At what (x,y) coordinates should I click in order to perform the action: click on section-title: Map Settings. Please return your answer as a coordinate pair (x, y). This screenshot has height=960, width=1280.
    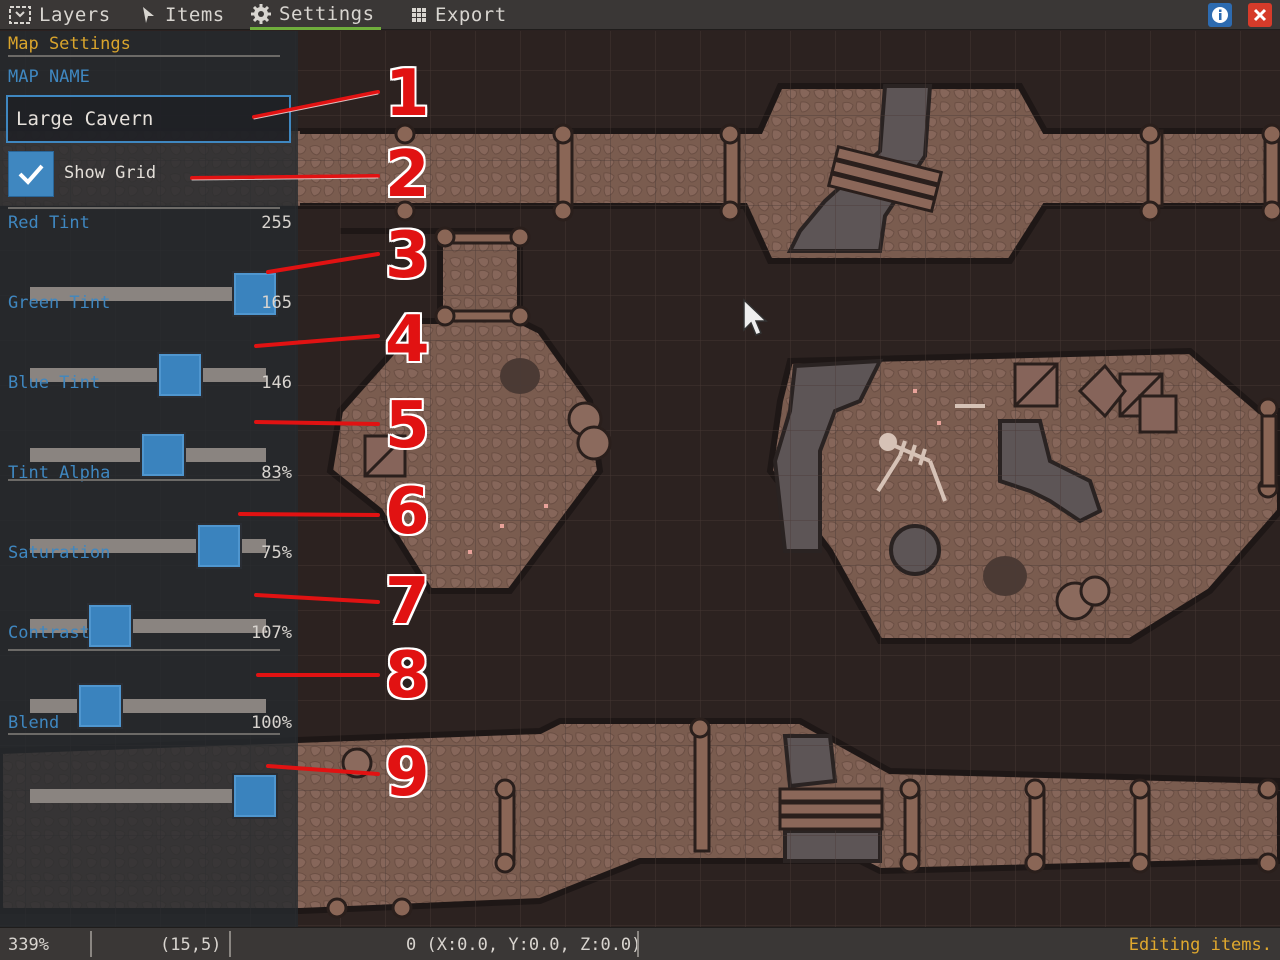
    Looking at the image, I should click on (69, 44).